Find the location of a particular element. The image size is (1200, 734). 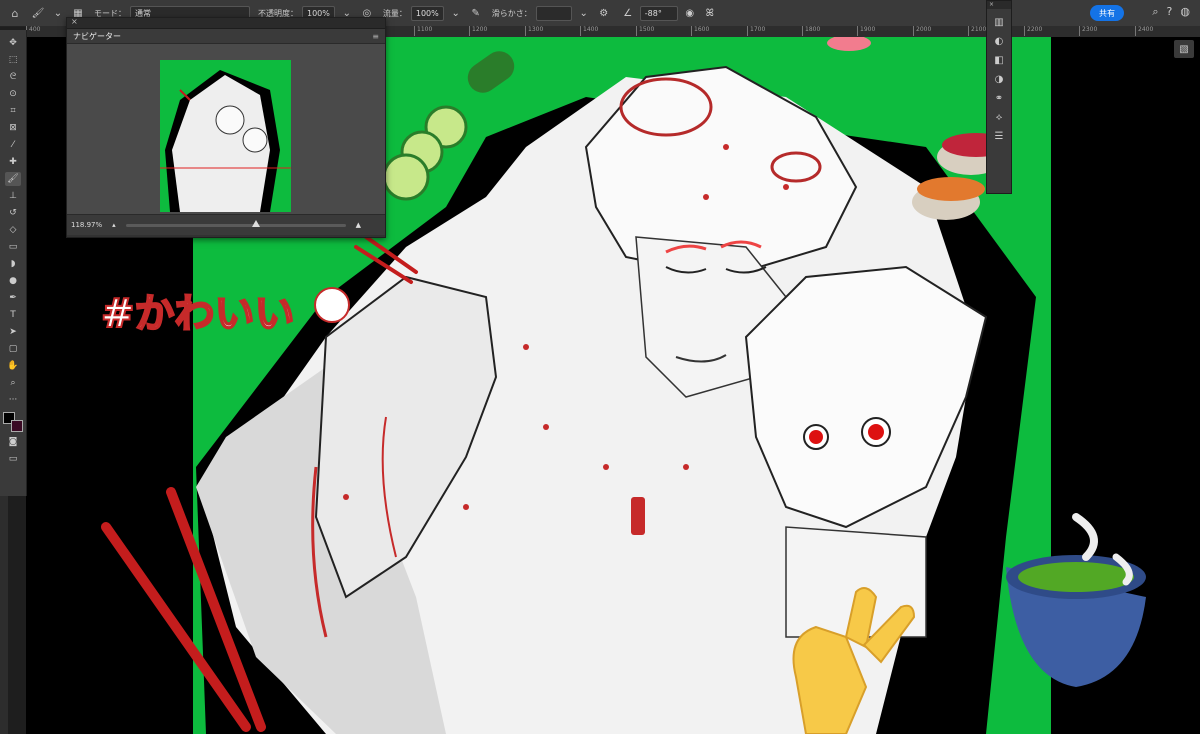

more-tools-icon: ··· is located at coordinates (13, 400).